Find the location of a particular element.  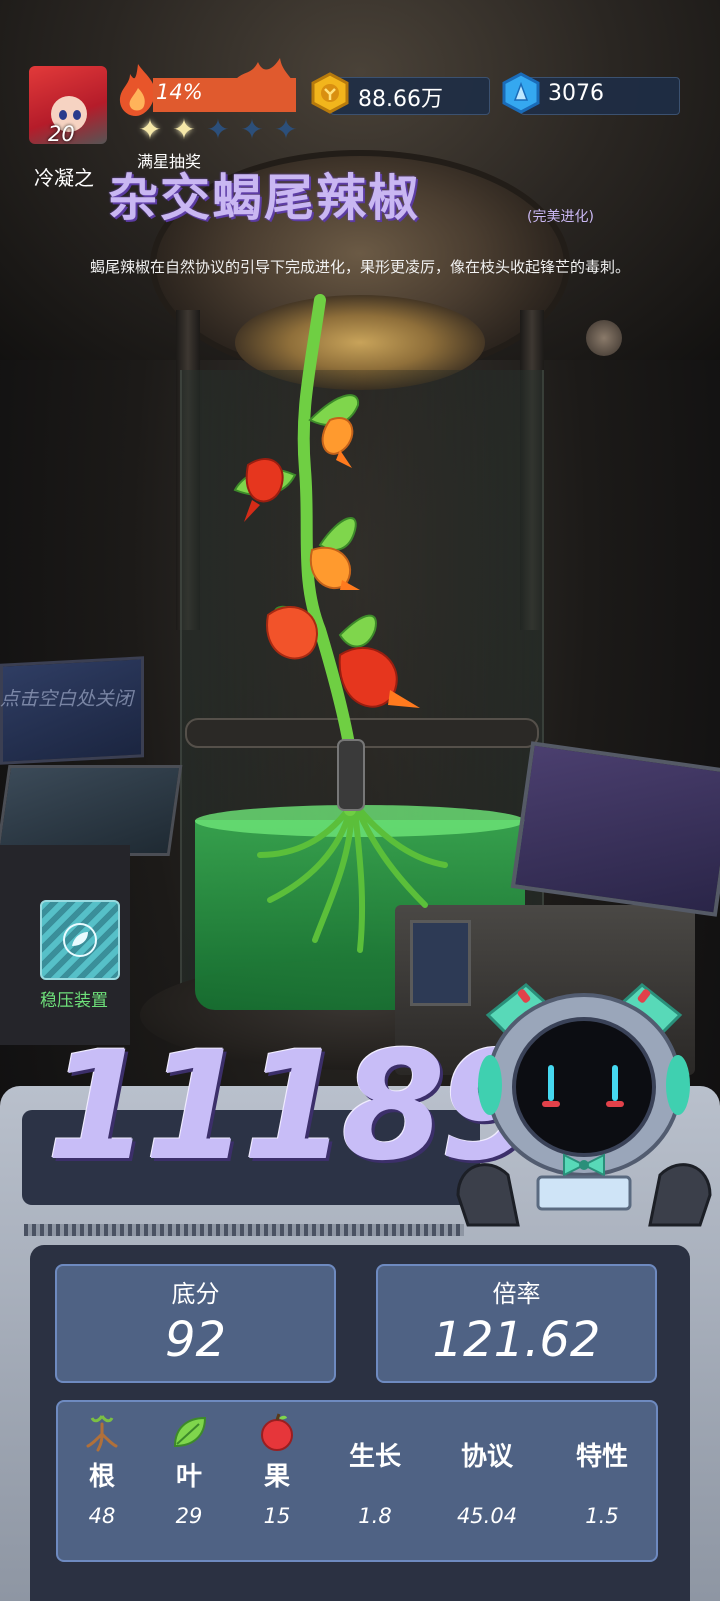

plant-description: 蝎尾辣椒在自然协议的引导下完成进化，果形更凌厉，像在枝头收起锋芒的毒刺。 is located at coordinates (359, 267).